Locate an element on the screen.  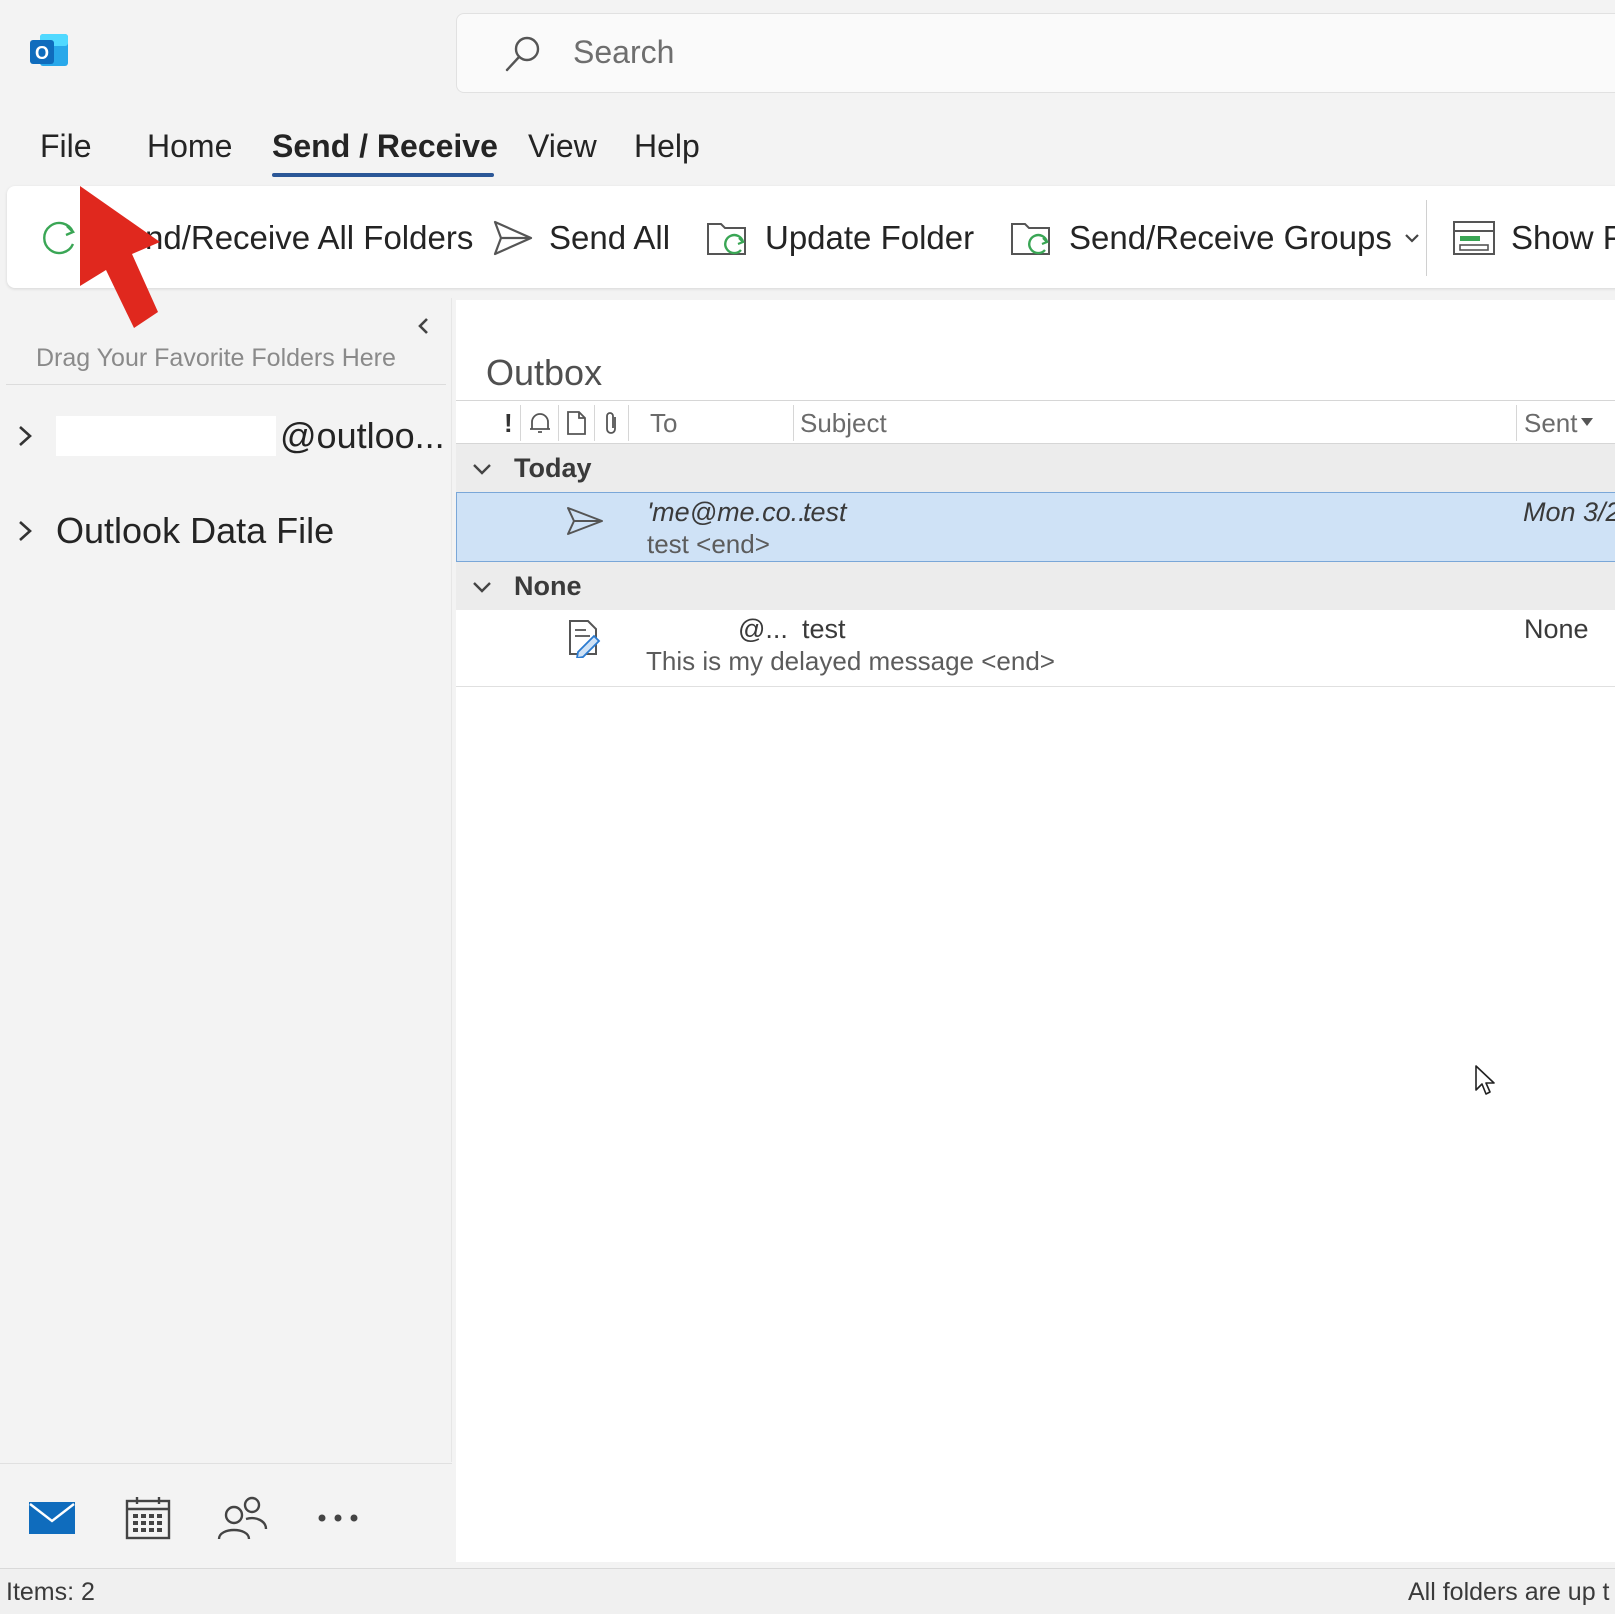
folder-title: Outbox is located at coordinates (544, 372).